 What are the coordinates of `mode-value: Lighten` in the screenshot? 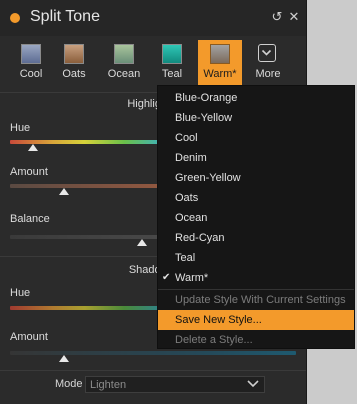 It's located at (108, 385).